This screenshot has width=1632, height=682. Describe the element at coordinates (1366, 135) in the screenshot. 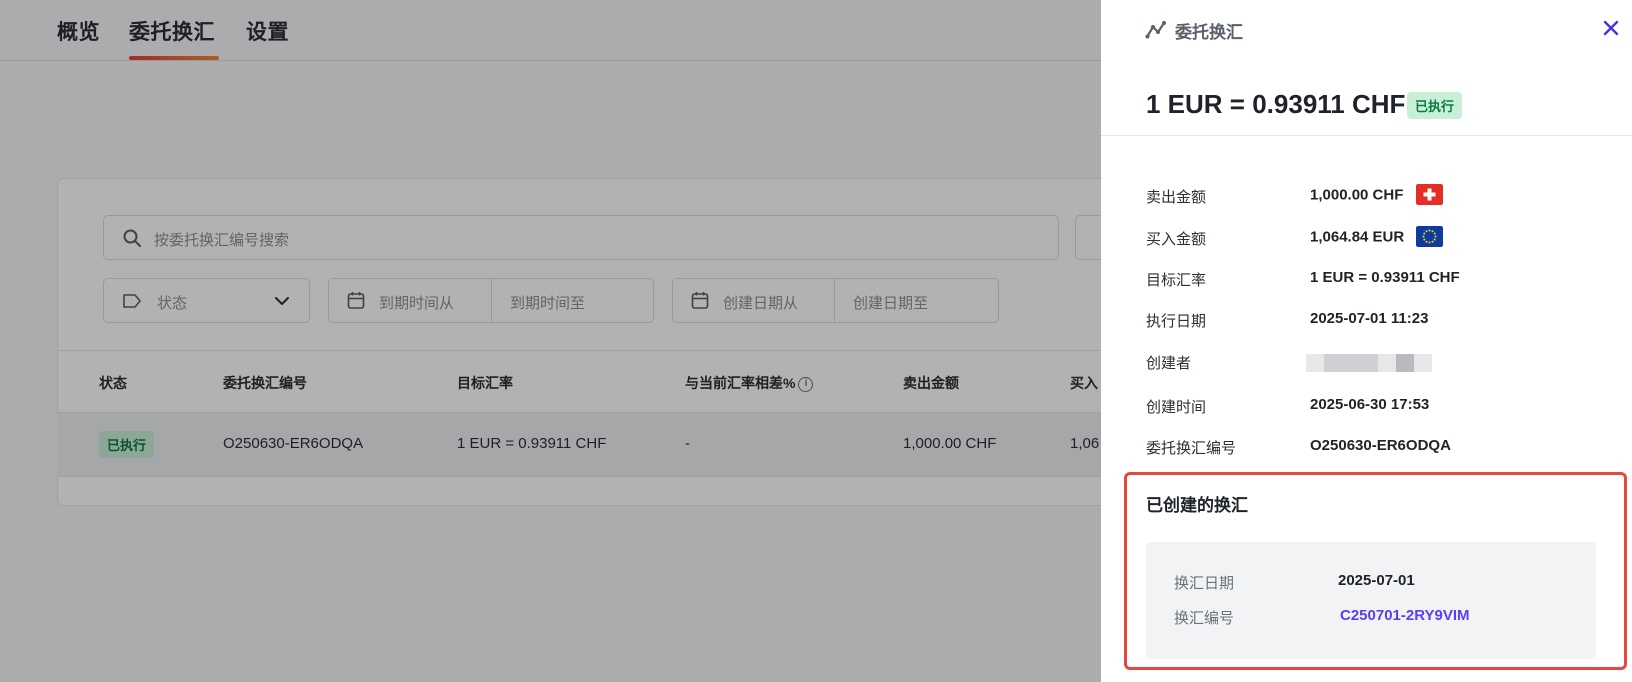

I see `header-divider` at that location.